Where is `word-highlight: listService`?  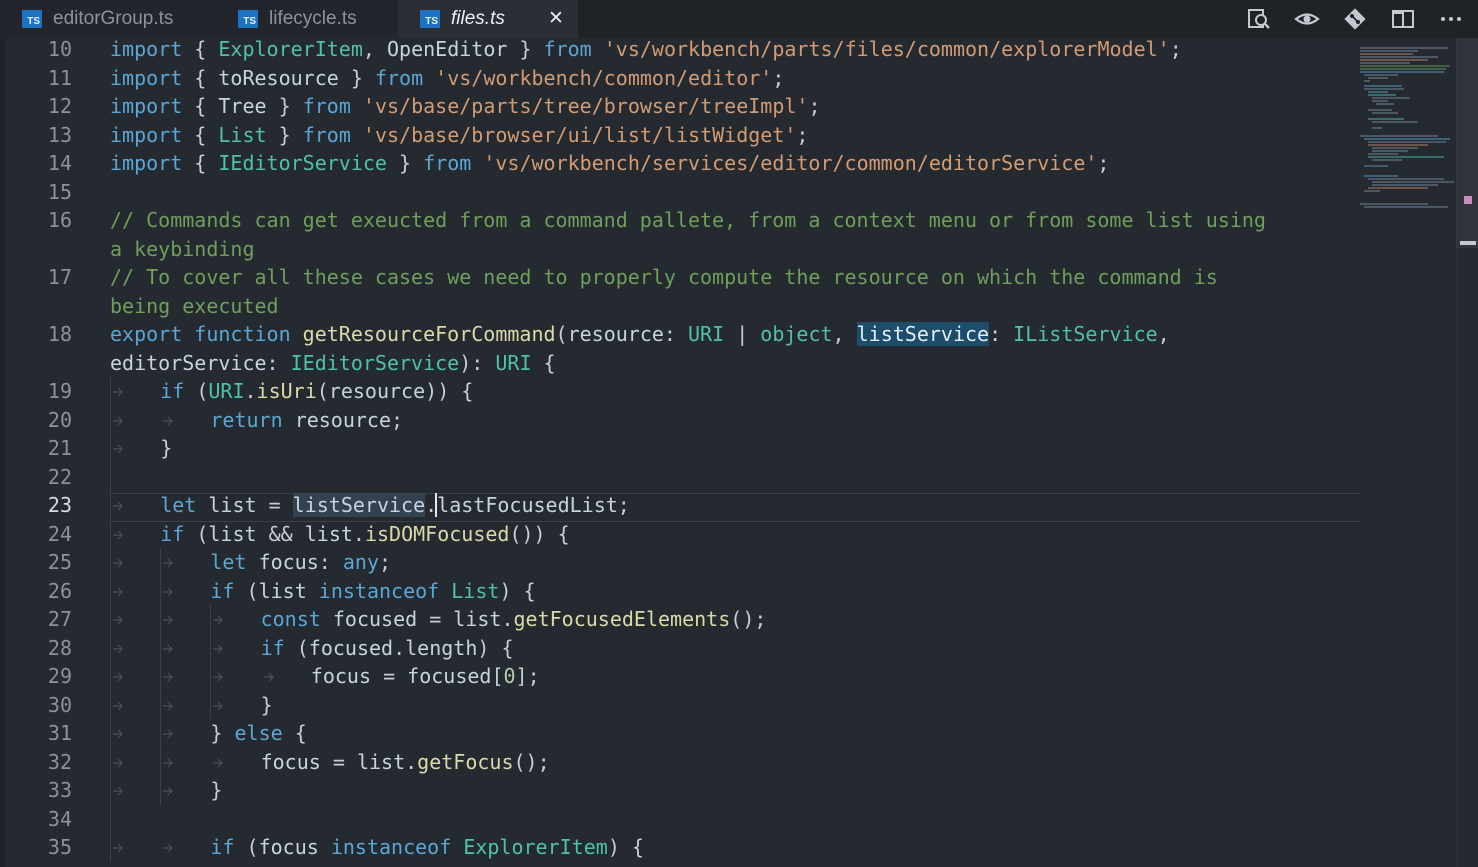 word-highlight: listService is located at coordinates (359, 505).